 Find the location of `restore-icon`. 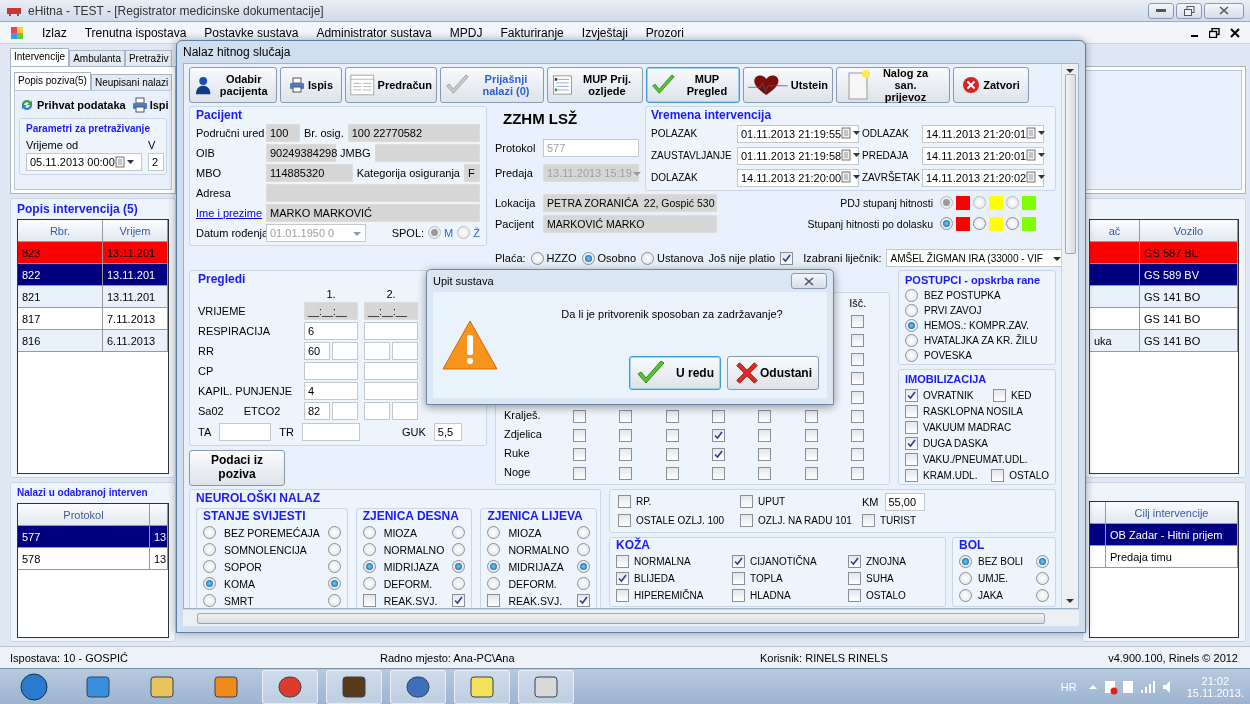

restore-icon is located at coordinates (1214, 32).